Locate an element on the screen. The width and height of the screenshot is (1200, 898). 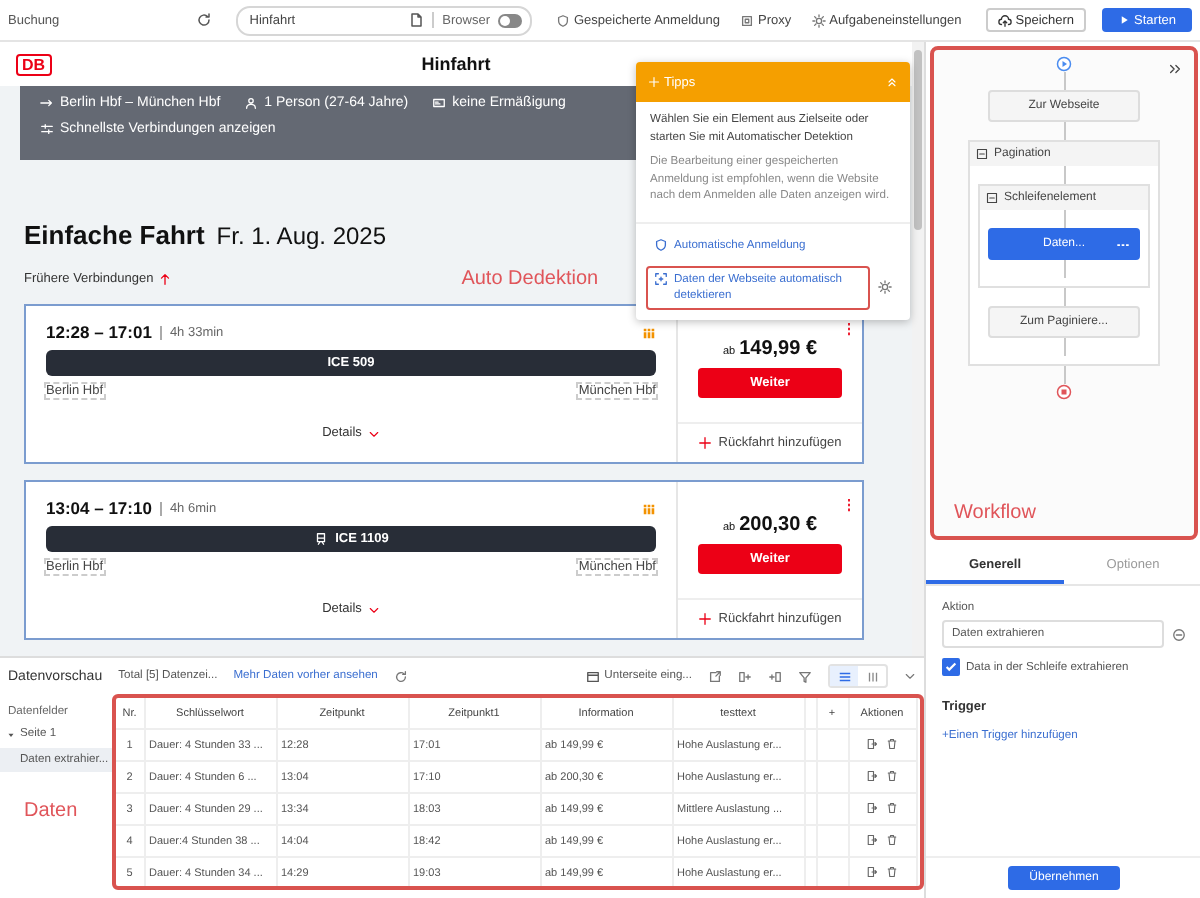
price: 149,99 € is located at coordinates (778, 349).